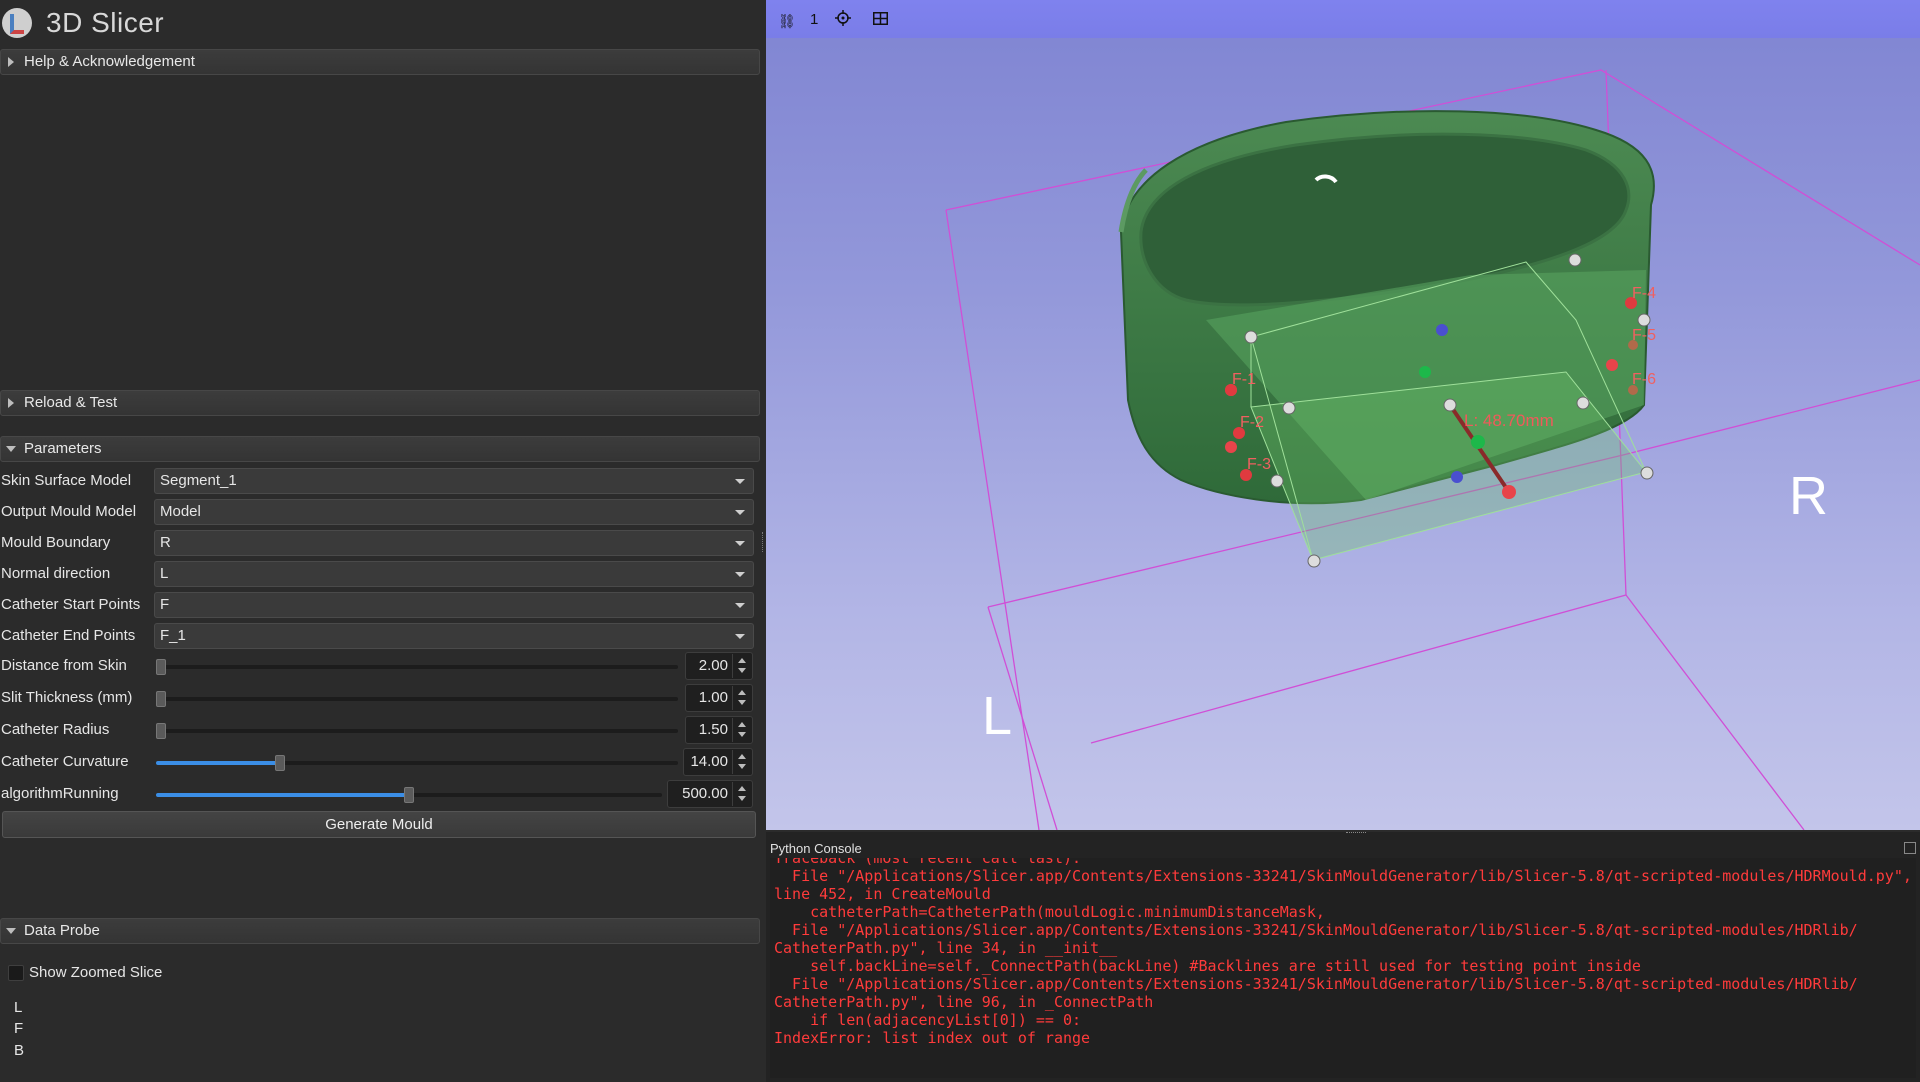  I want to click on pin-icon: ⛓, so click(787, 21).